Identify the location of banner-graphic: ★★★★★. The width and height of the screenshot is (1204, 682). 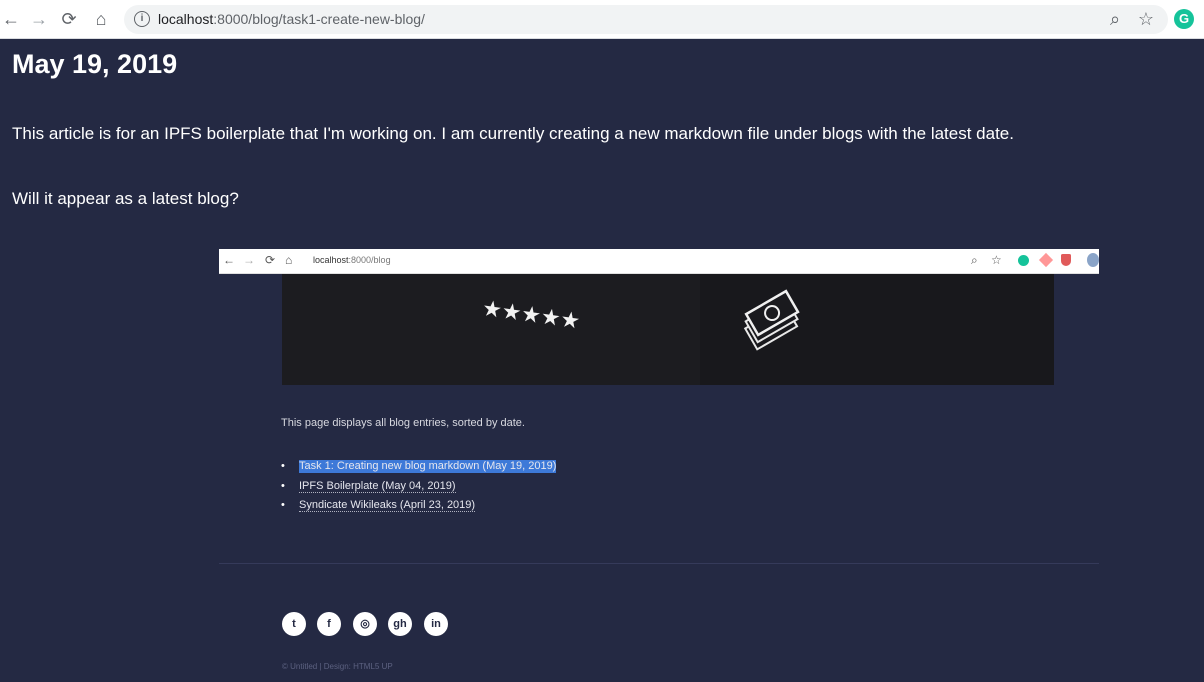
(668, 329).